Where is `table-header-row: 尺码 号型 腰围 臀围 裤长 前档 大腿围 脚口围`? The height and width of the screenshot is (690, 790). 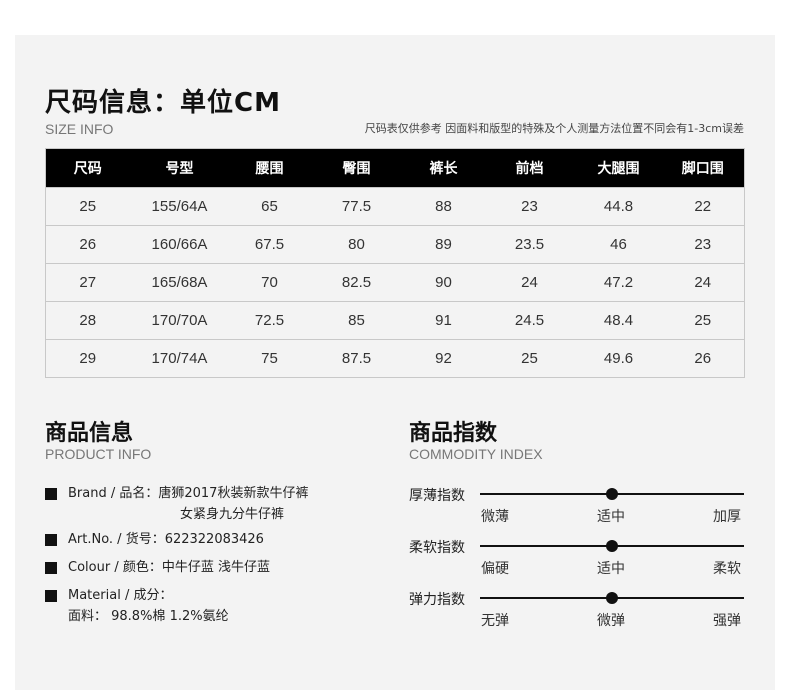 table-header-row: 尺码 号型 腰围 臀围 裤长 前档 大腿围 脚口围 is located at coordinates (395, 168).